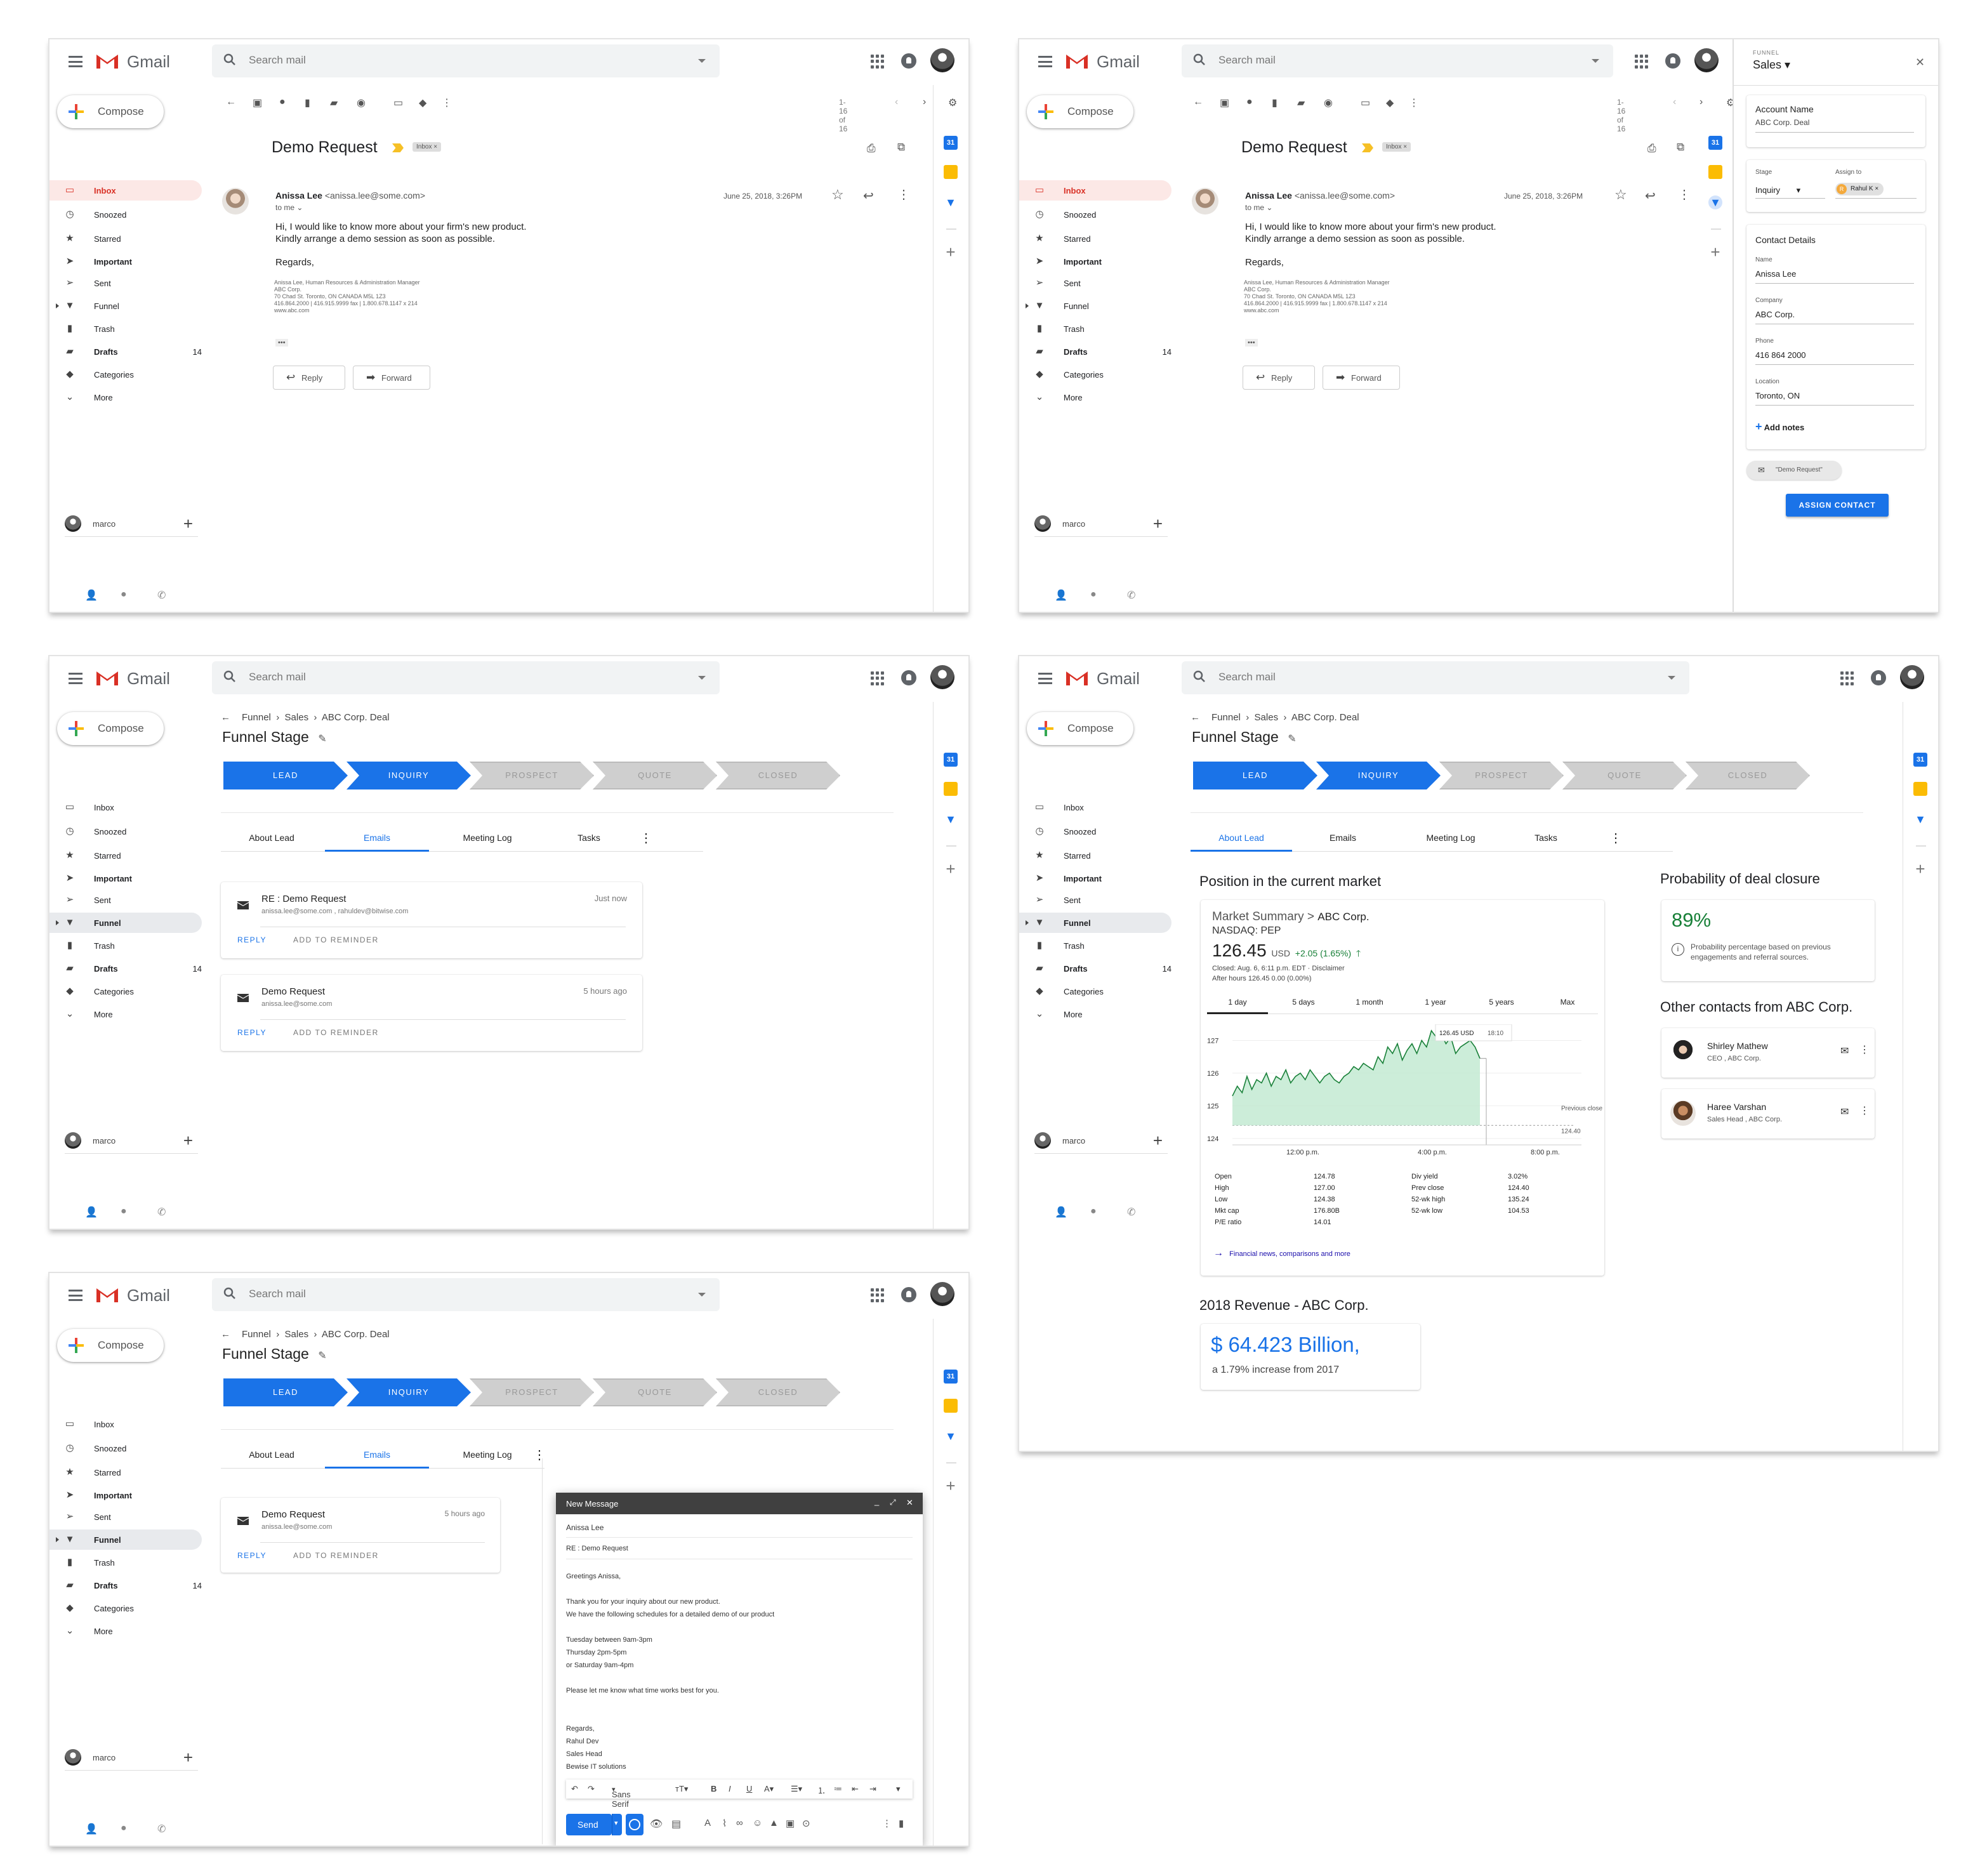 This screenshot has height=1876, width=1980. Describe the element at coordinates (1567, 1003) in the screenshot. I see `range-tab: Max` at that location.